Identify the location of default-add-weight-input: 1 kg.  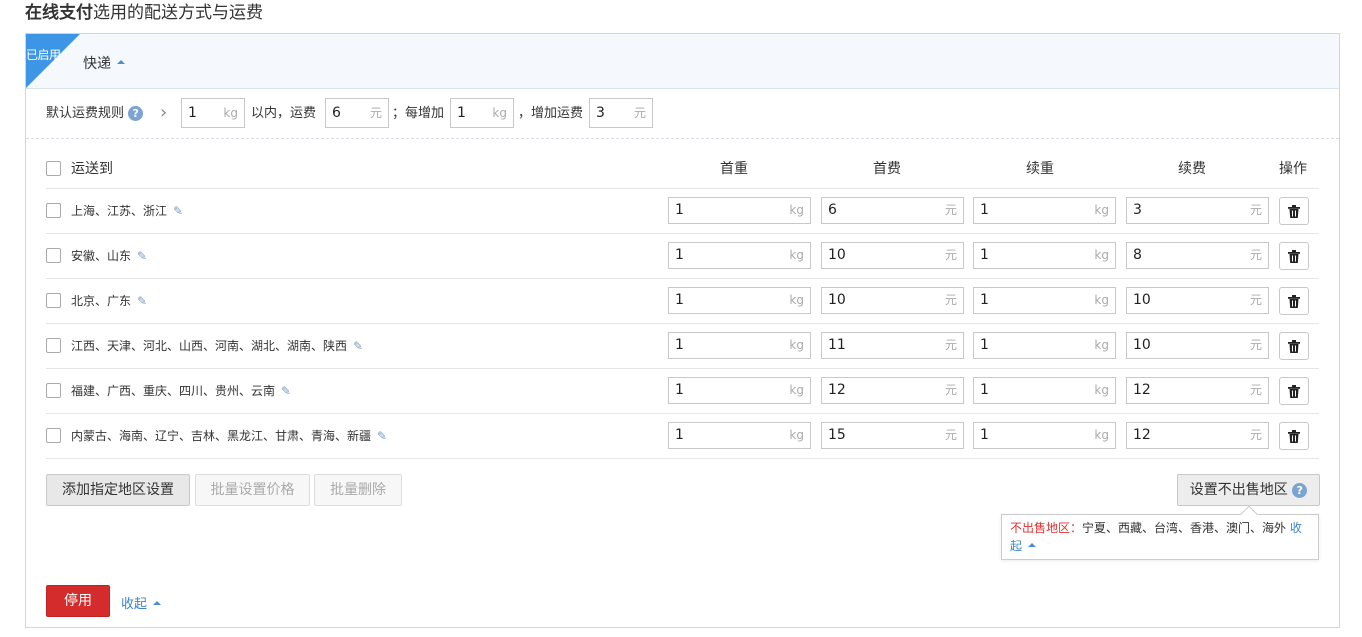
(482, 113).